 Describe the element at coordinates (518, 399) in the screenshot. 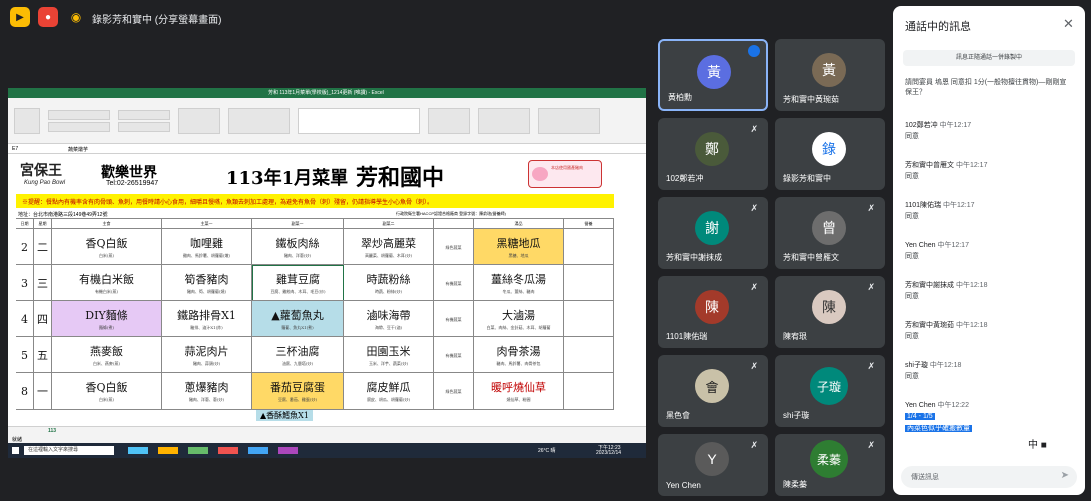

I see `row-soup-sub: 燒仙草、粉圓` at that location.